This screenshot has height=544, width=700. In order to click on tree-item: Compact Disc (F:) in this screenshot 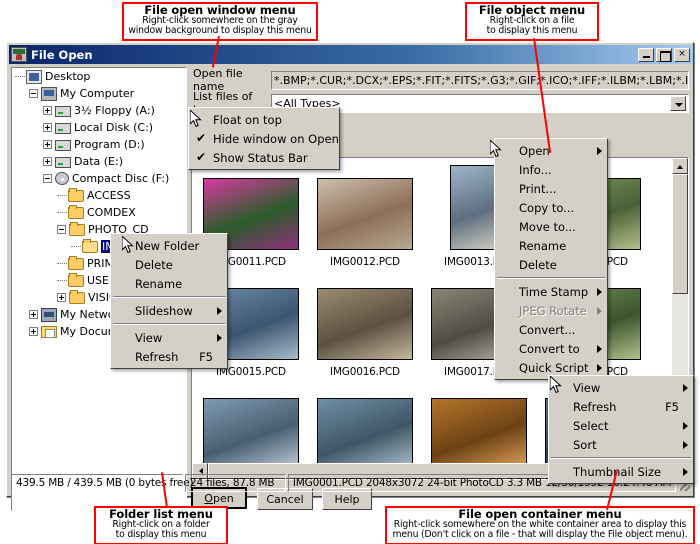, I will do `click(99, 178)`.